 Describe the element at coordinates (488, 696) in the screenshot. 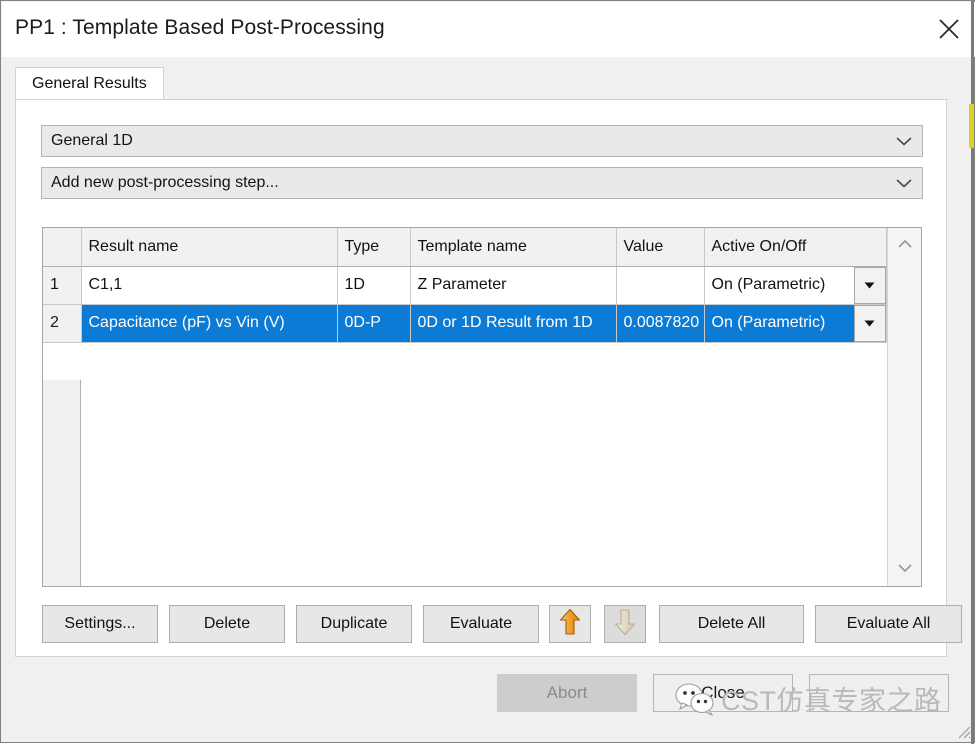

I see `dialog-footer: Abort Close` at that location.